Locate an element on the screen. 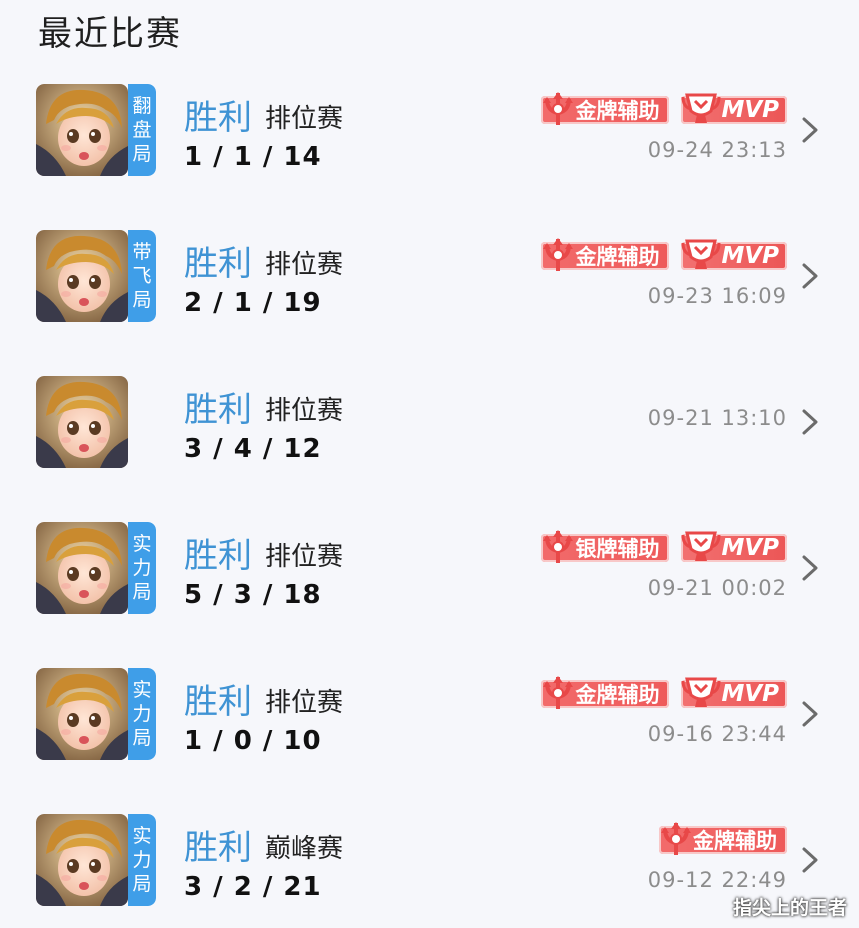  match-tag: 翻盘局 is located at coordinates (142, 130).